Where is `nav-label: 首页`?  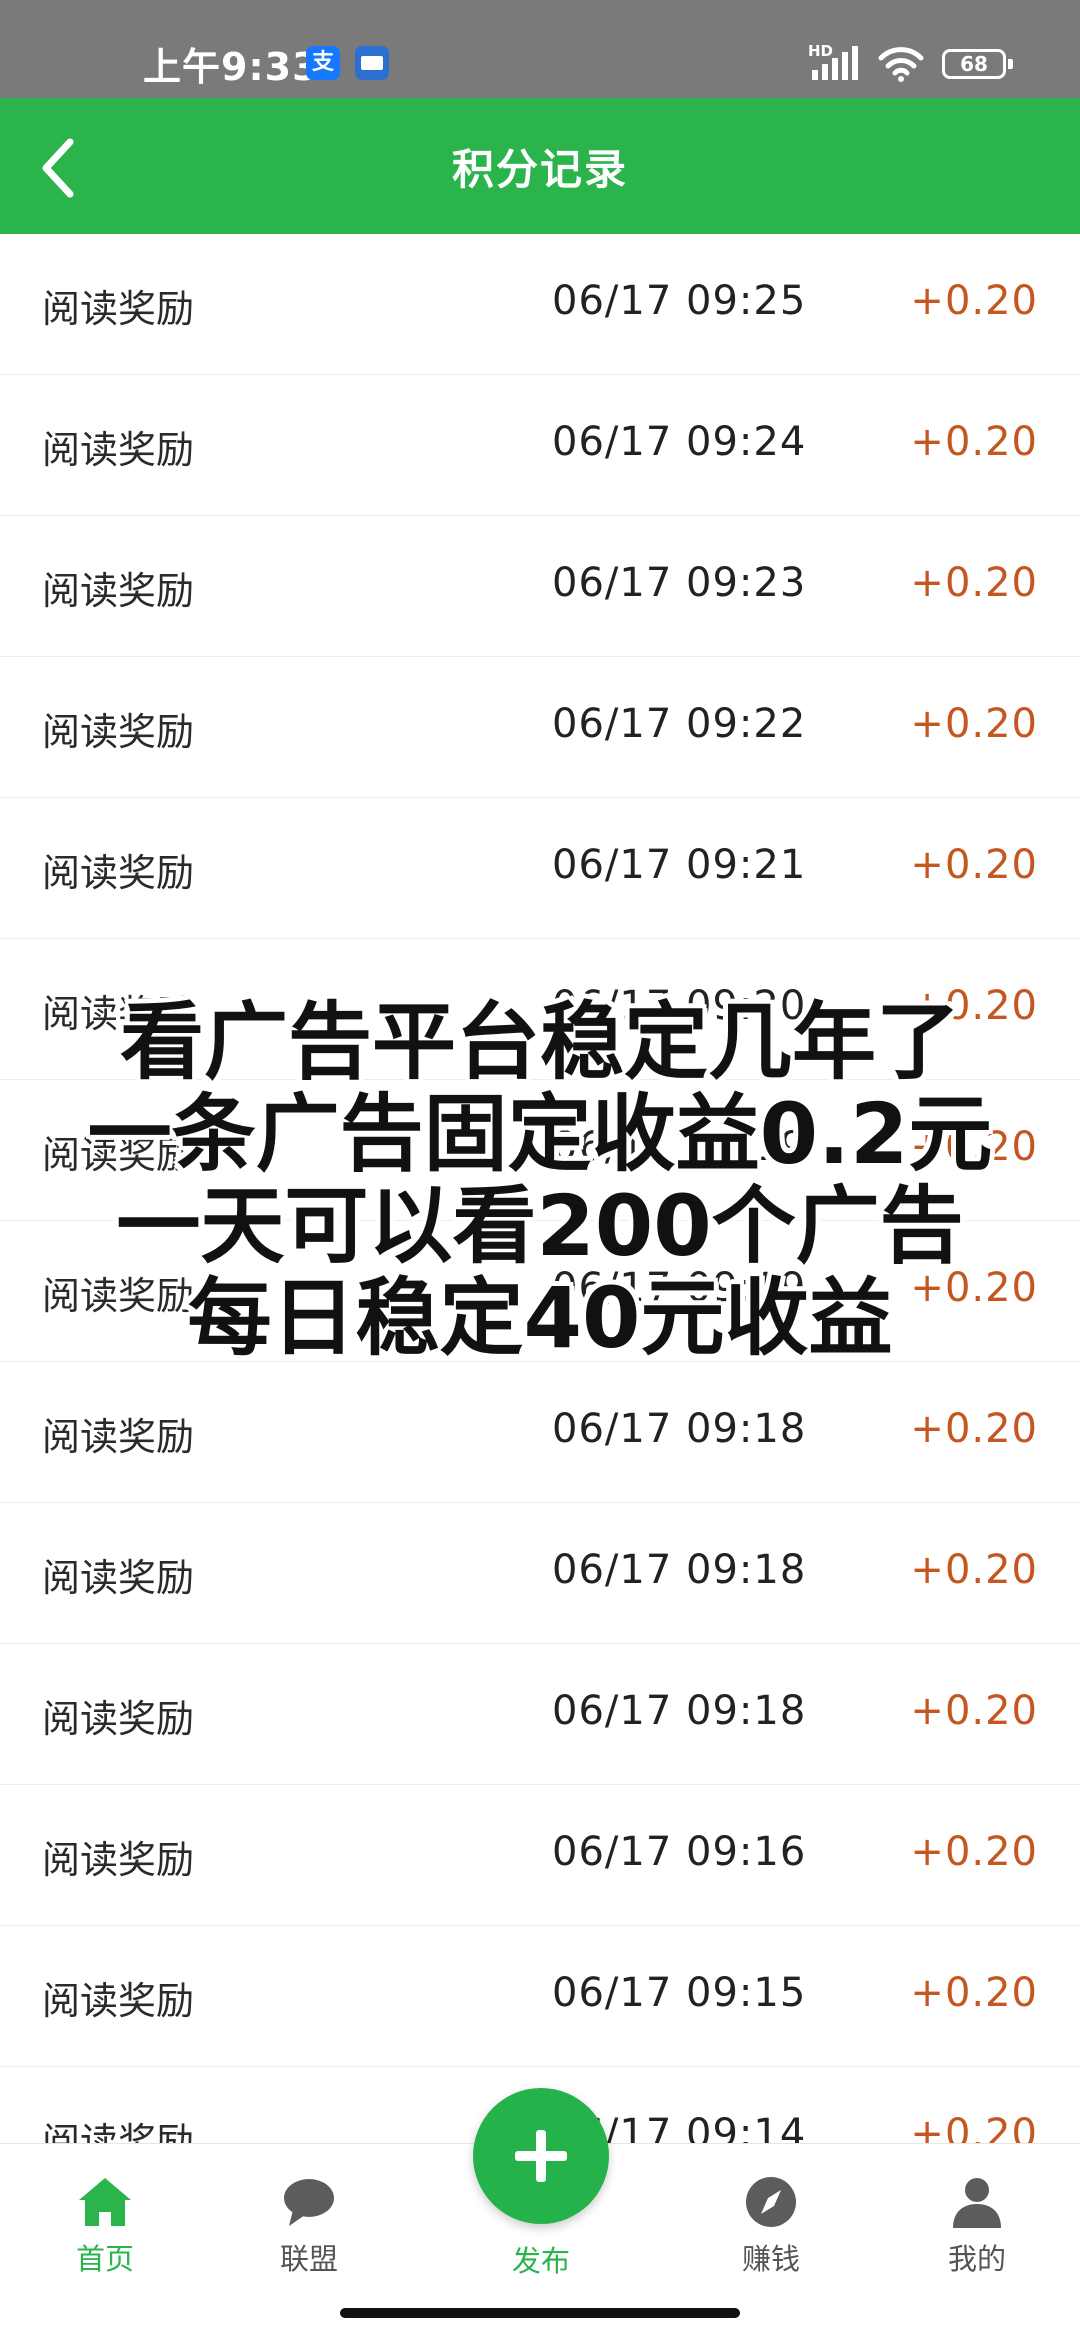
nav-label: 首页 is located at coordinates (104, 2259).